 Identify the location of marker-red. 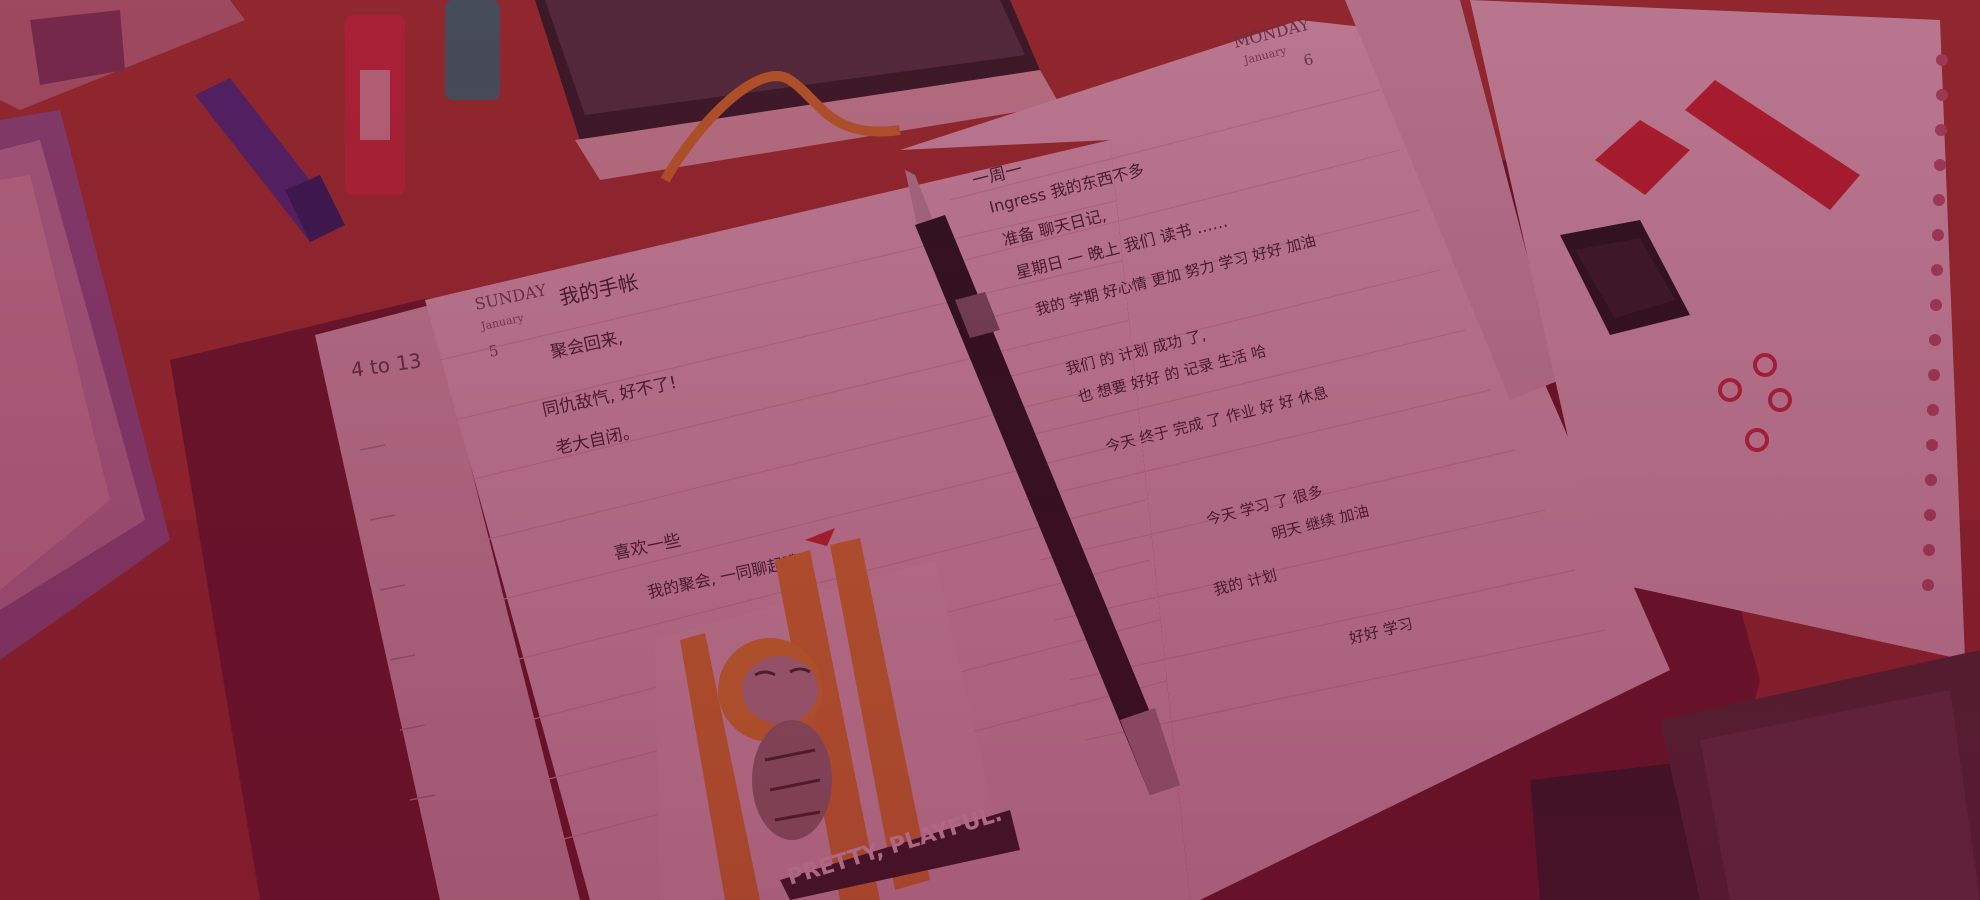
(375, 105).